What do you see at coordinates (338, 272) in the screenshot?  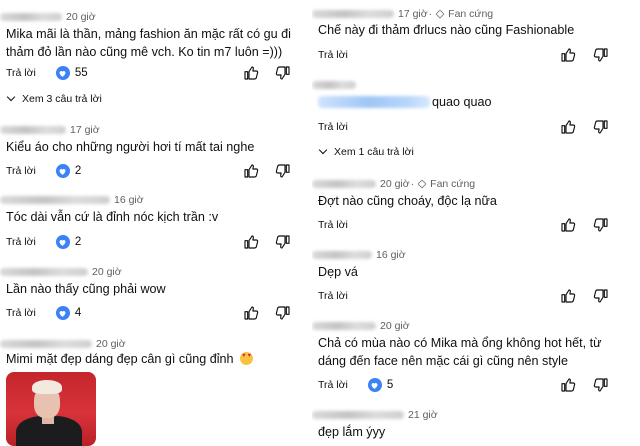 I see `comment-text: Dẹp vá` at bounding box center [338, 272].